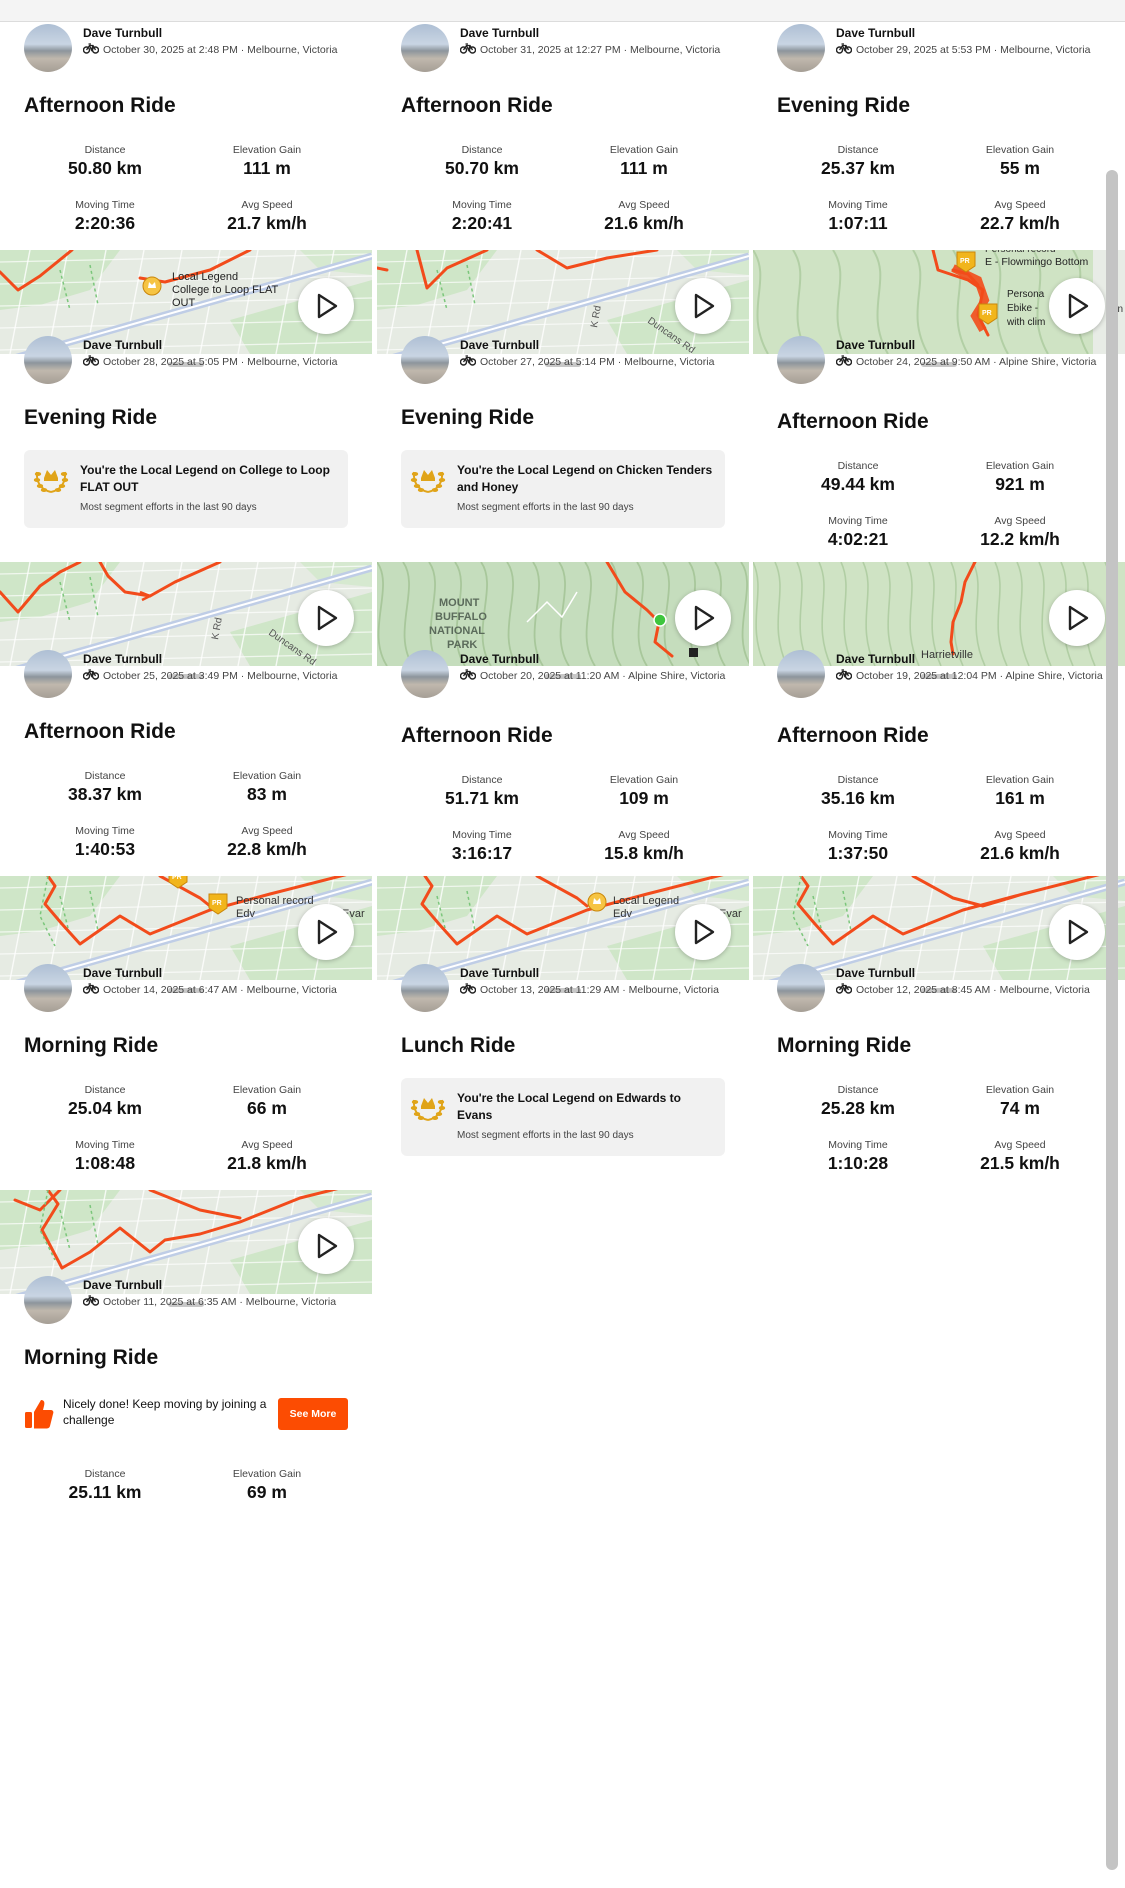 The height and width of the screenshot is (1888, 1125). Describe the element at coordinates (644, 853) in the screenshot. I see `avg-speed-stat-value: 15.8 km/h` at that location.